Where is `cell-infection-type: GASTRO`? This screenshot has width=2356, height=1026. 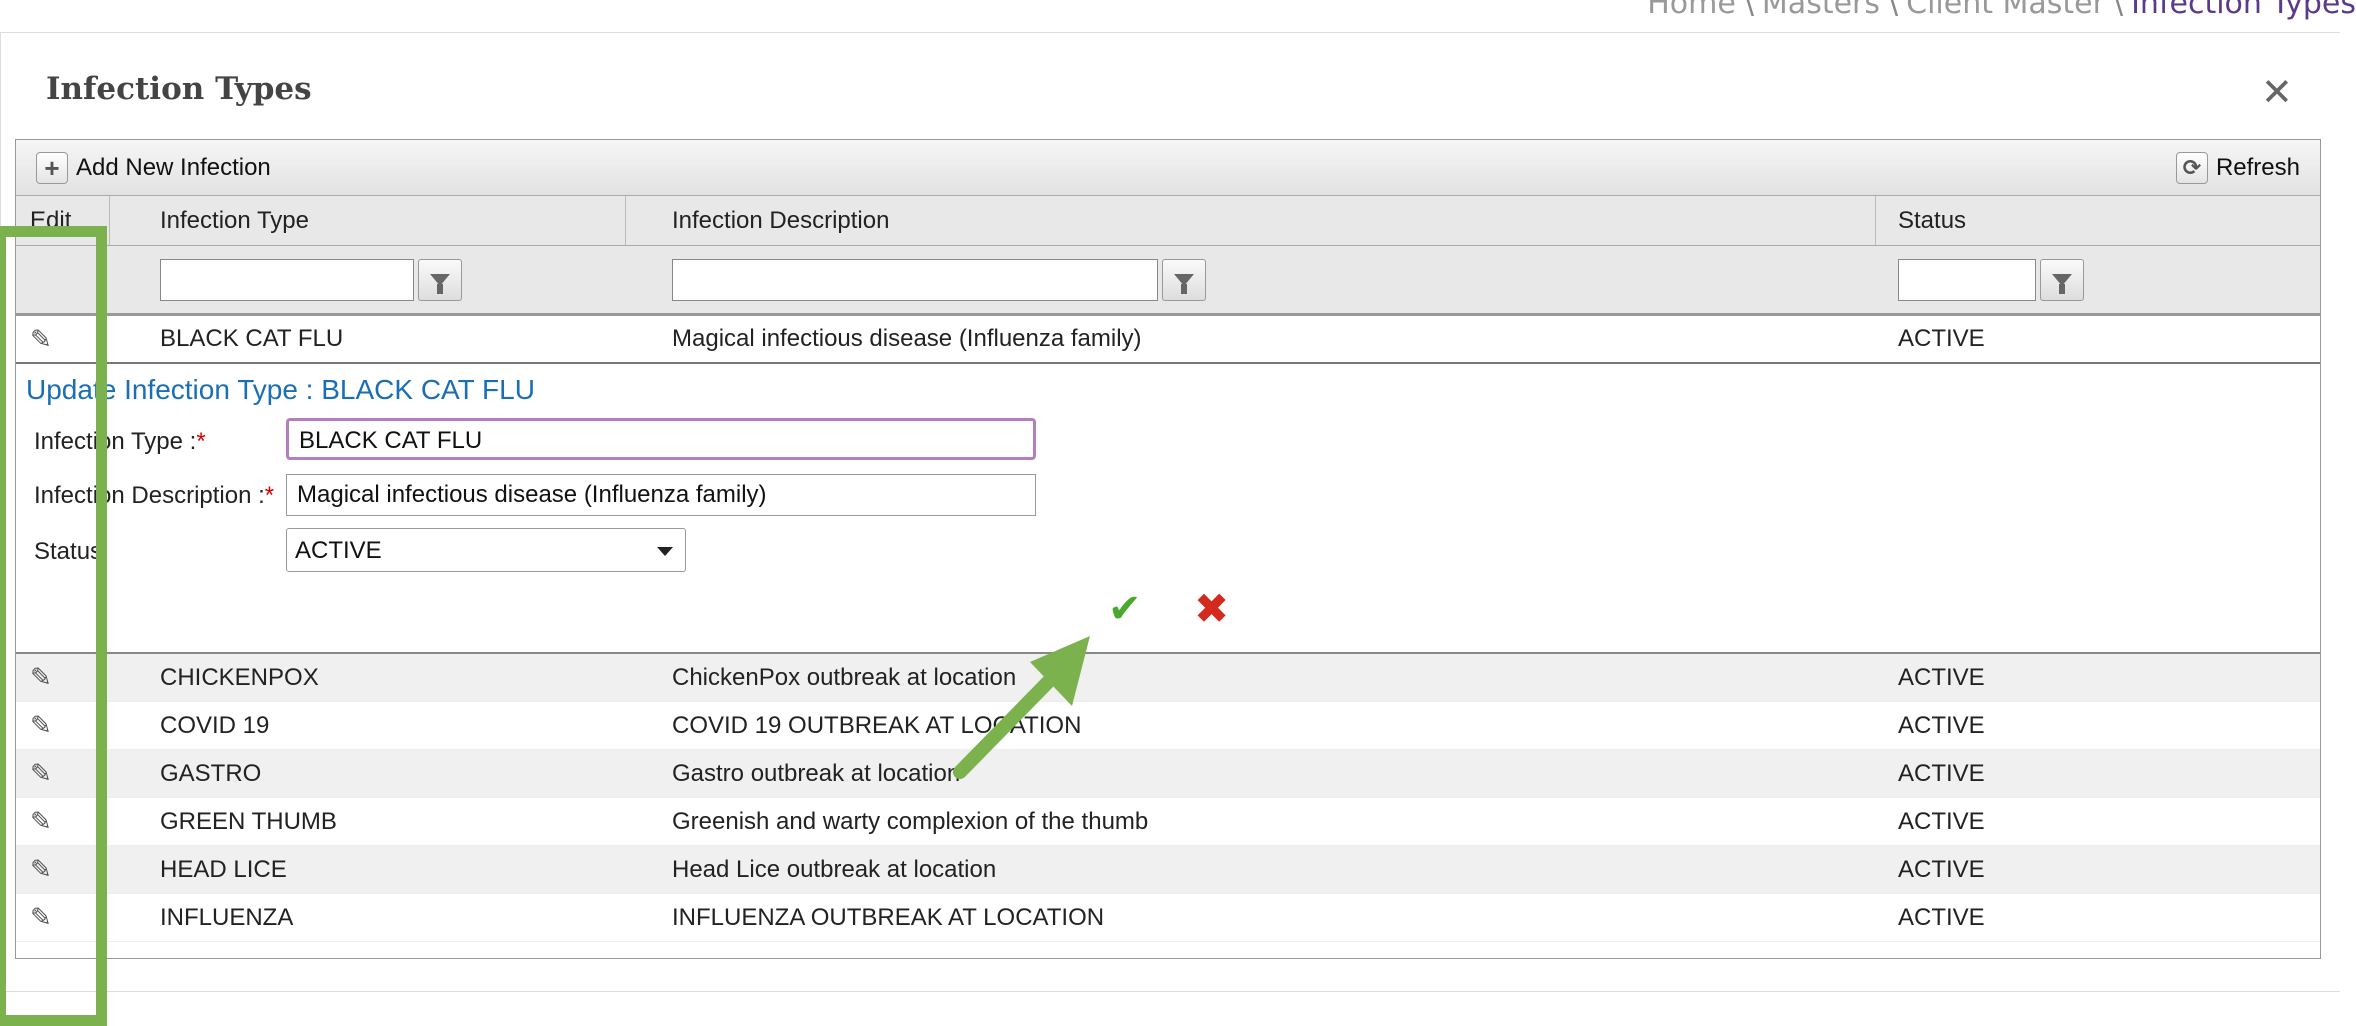 cell-infection-type: GASTRO is located at coordinates (211, 773).